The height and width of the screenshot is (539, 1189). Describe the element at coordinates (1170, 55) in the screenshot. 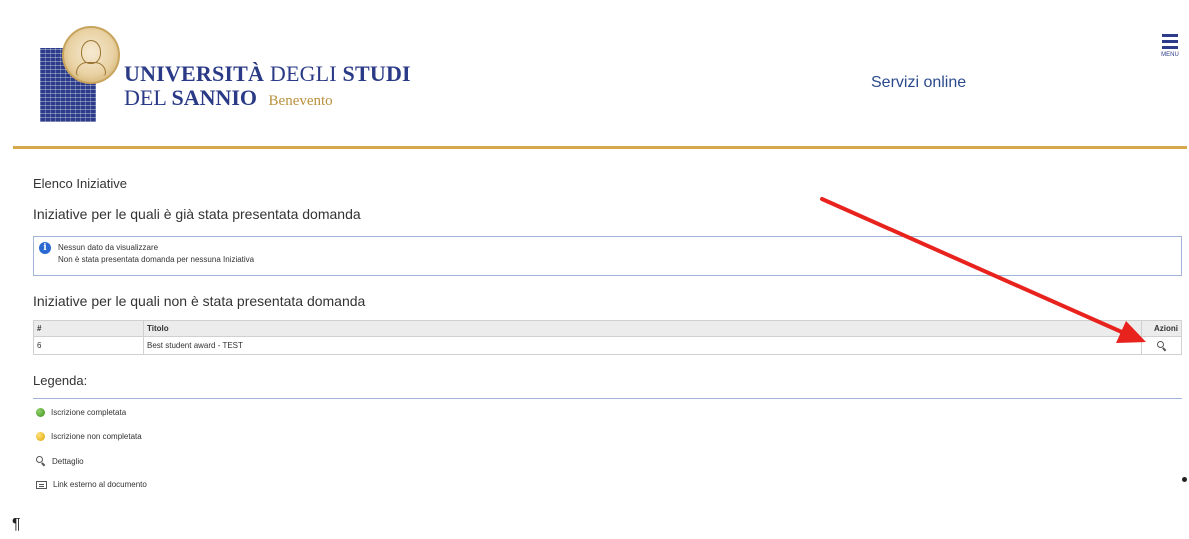

I see `menu-label: MENU` at that location.